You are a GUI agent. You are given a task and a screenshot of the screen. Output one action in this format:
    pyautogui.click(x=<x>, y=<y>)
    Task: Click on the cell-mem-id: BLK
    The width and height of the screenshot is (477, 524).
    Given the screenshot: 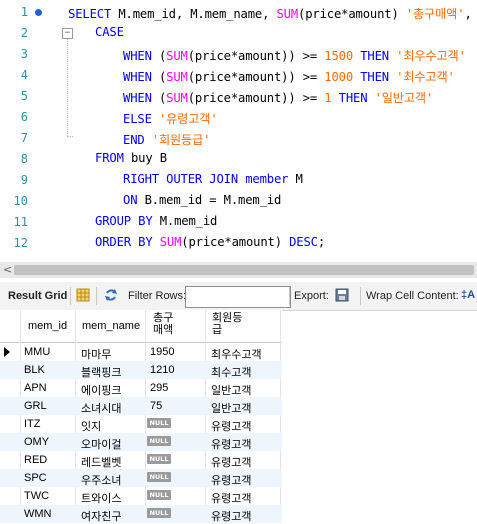 What is the action you would take?
    pyautogui.click(x=34, y=370)
    